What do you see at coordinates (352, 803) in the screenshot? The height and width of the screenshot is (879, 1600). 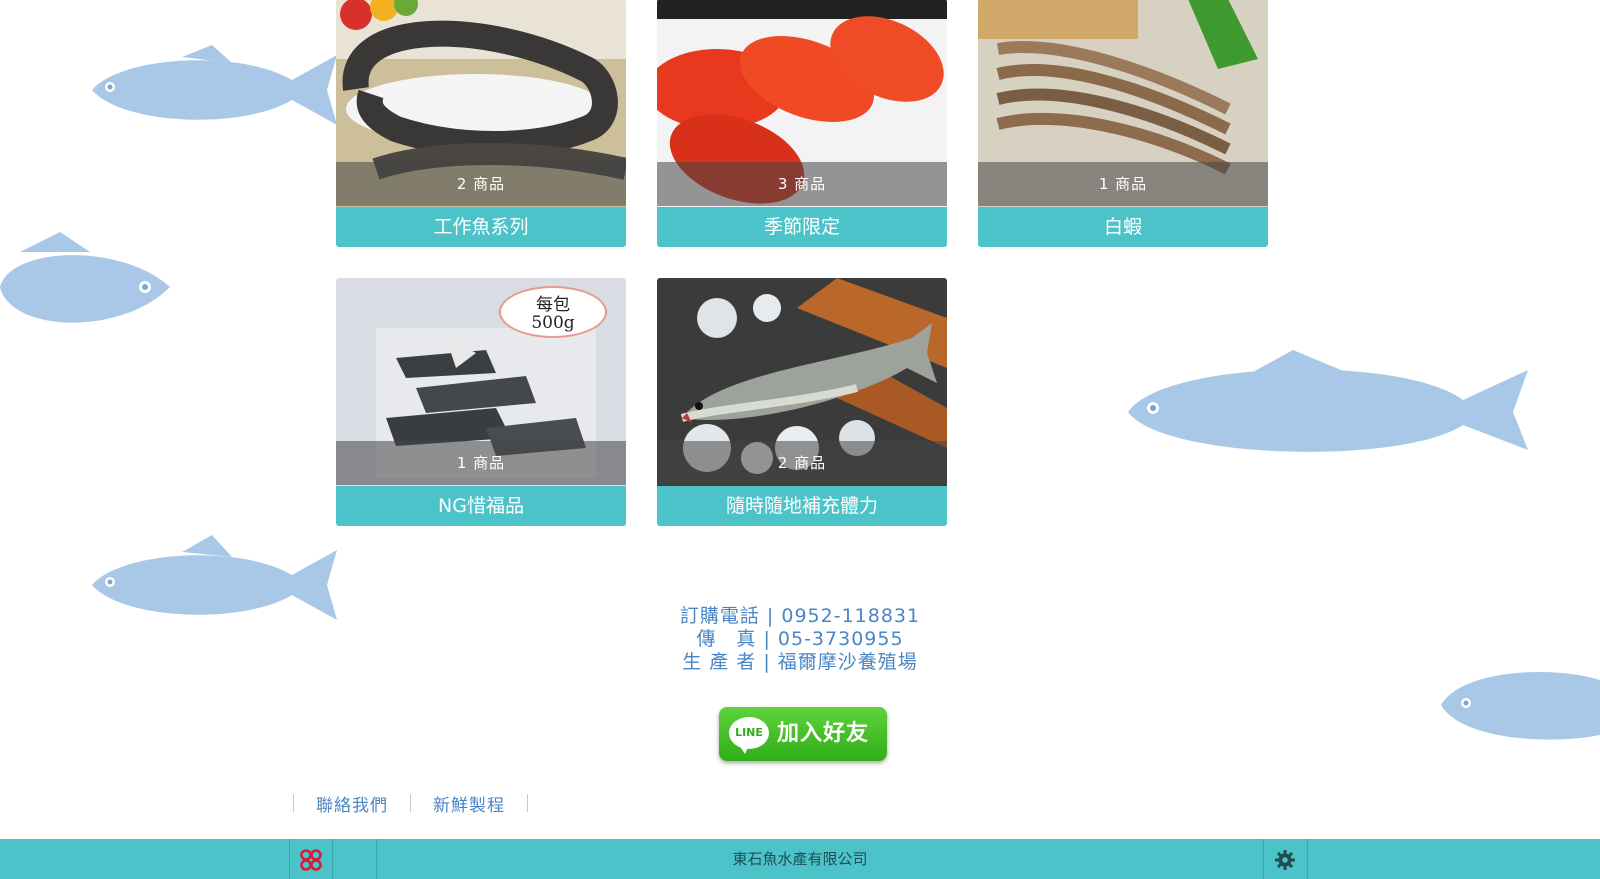 I see `contact-us-link: 聯絡我們` at bounding box center [352, 803].